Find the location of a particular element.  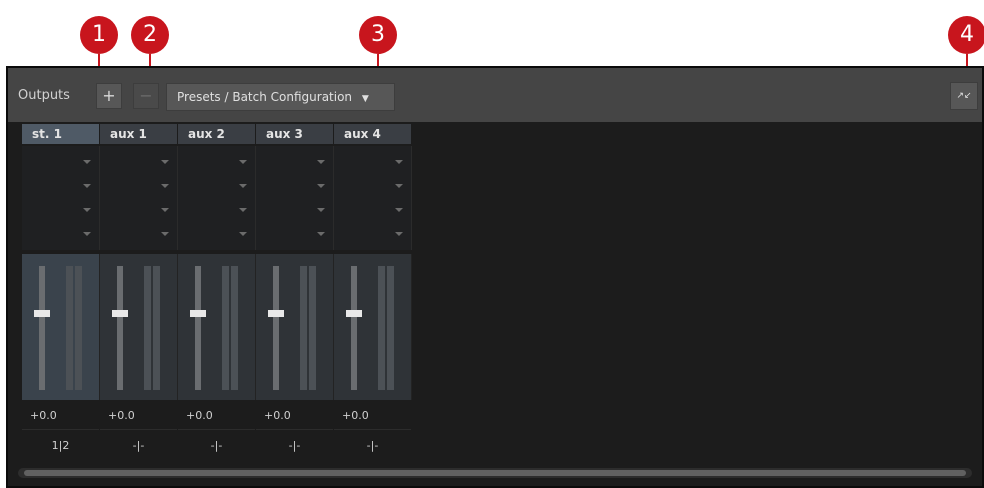

channel-name: aux 3 is located at coordinates (294, 134).